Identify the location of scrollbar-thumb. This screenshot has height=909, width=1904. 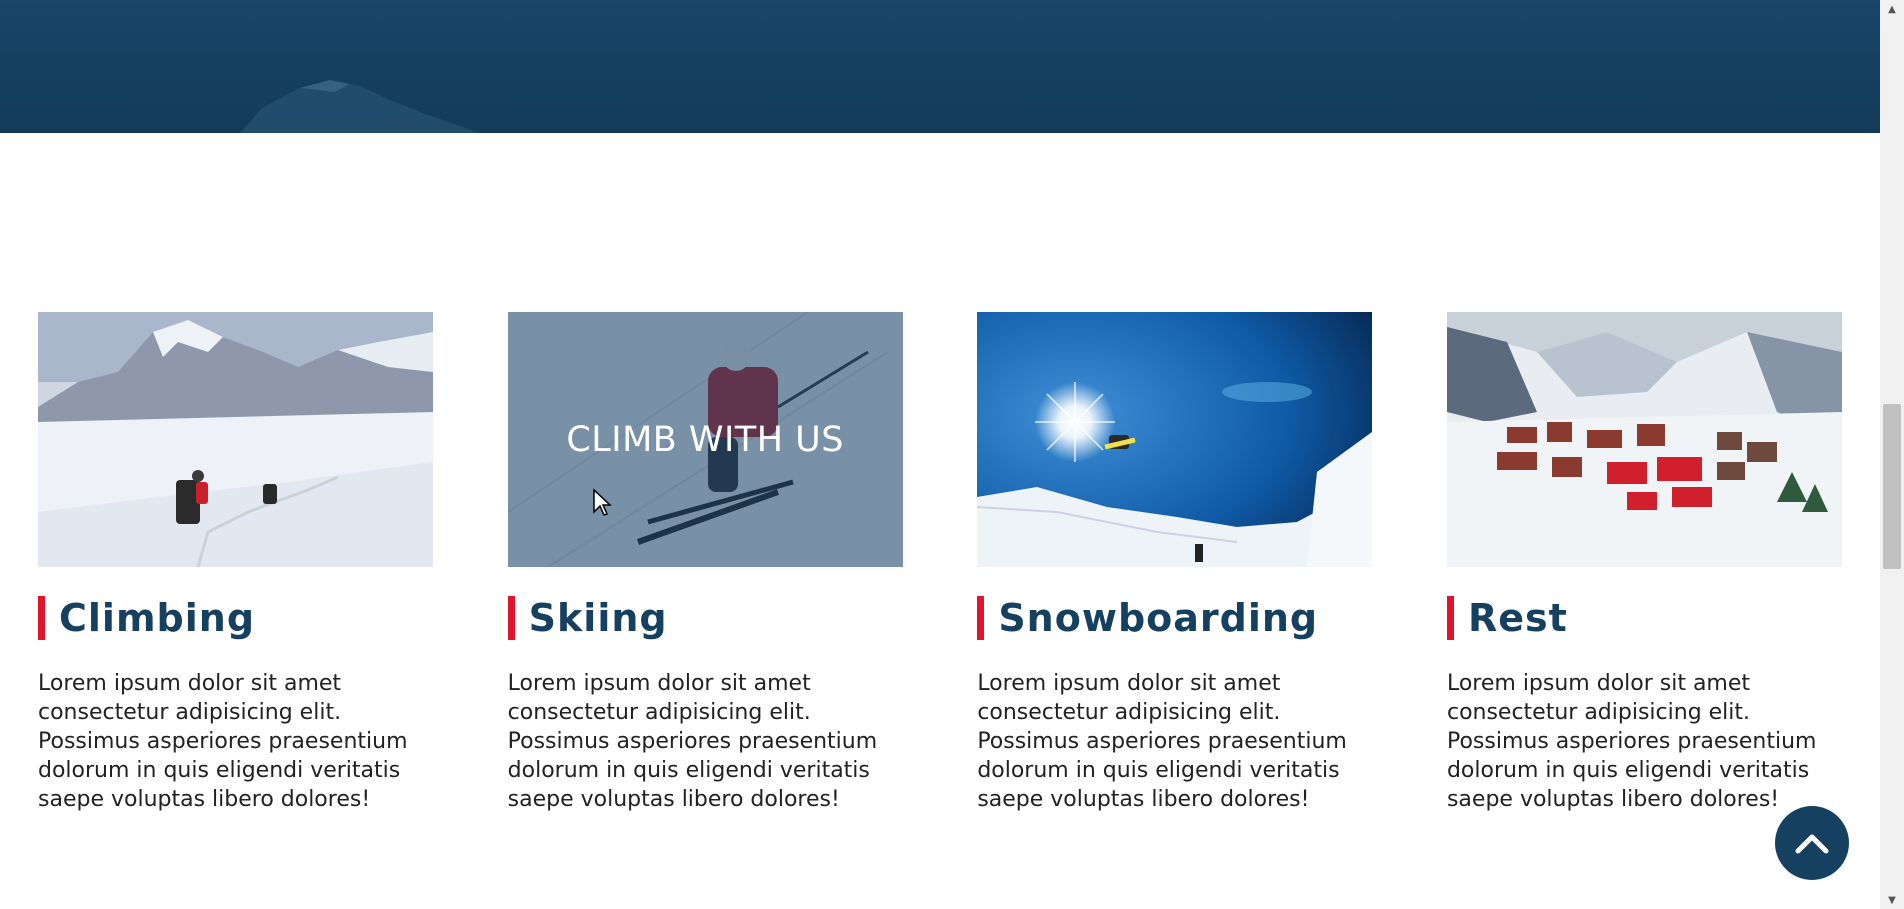
(1892, 486).